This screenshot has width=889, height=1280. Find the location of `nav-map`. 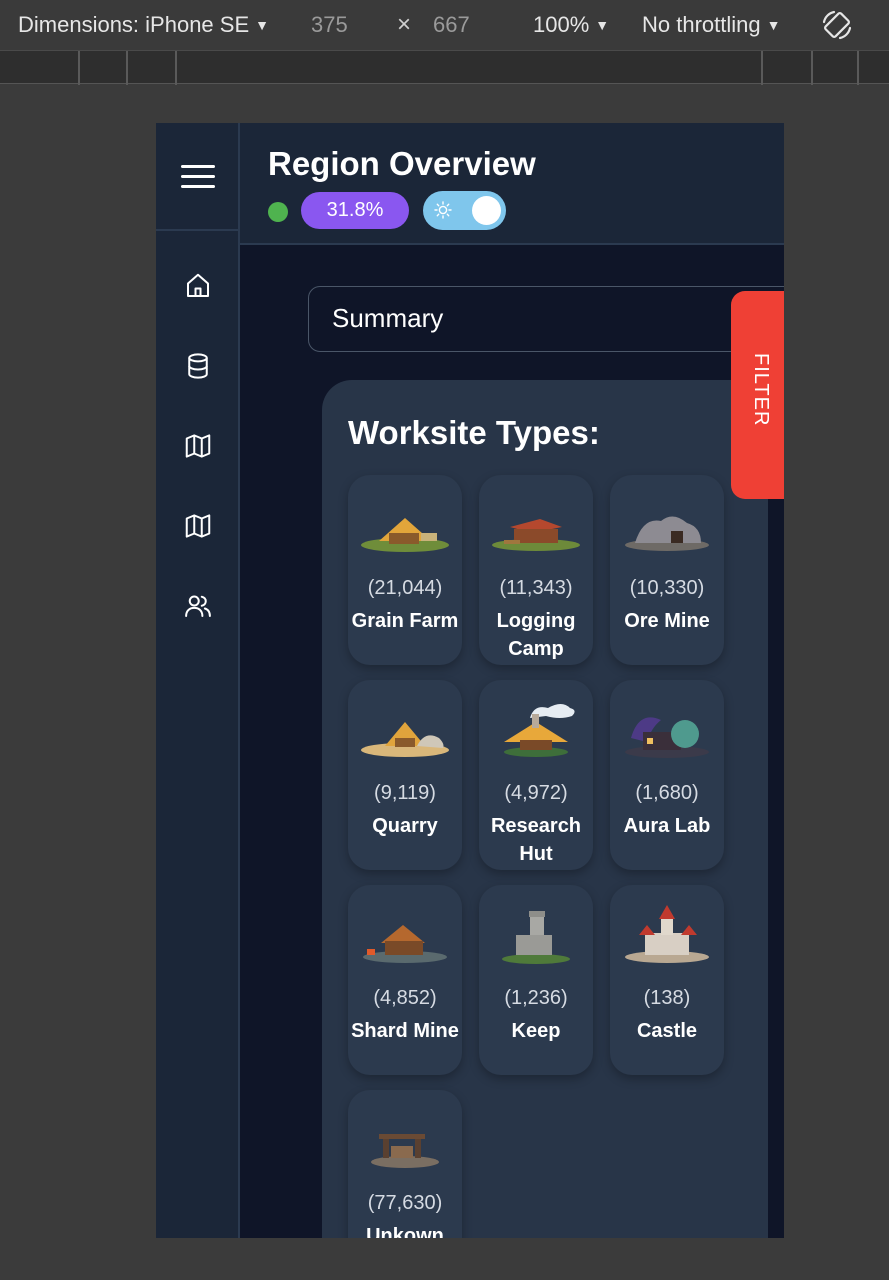

nav-map is located at coordinates (198, 446).